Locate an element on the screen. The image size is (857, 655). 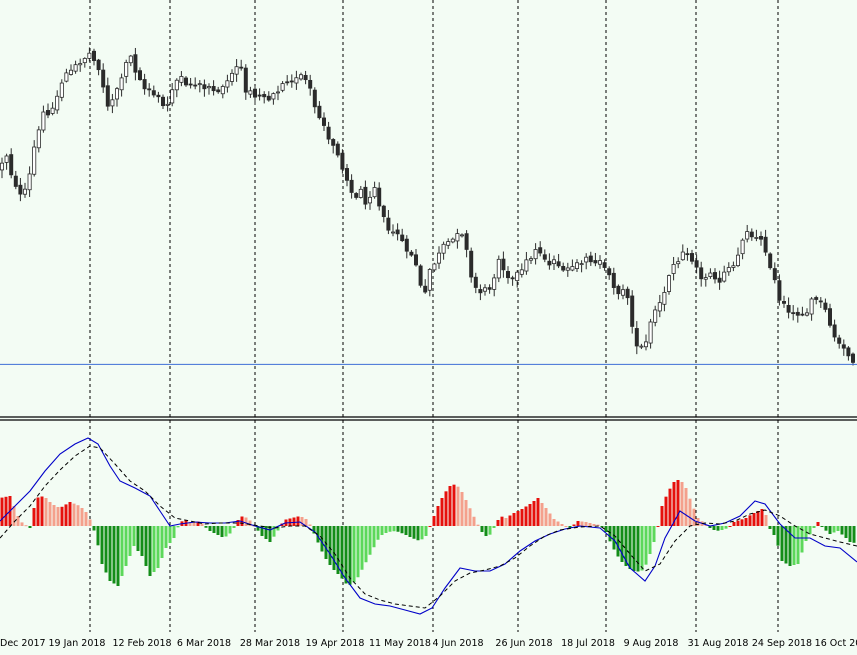
x-tick-label: 19 Jan 2018 is located at coordinates (77, 643).